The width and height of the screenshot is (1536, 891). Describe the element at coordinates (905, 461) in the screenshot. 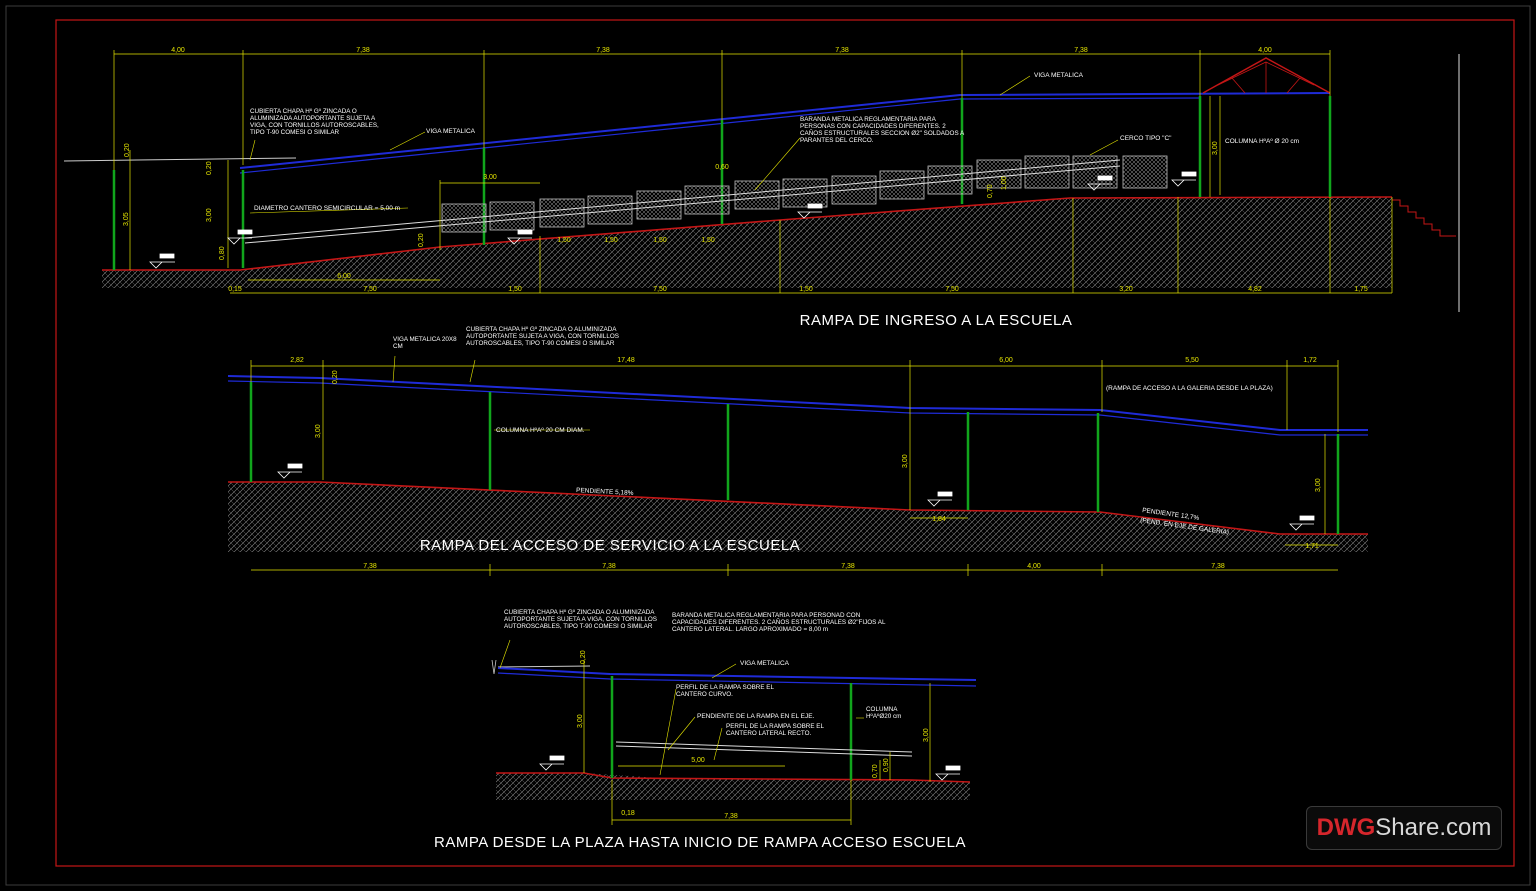

I see `dim2-misc-3: 3,00` at that location.